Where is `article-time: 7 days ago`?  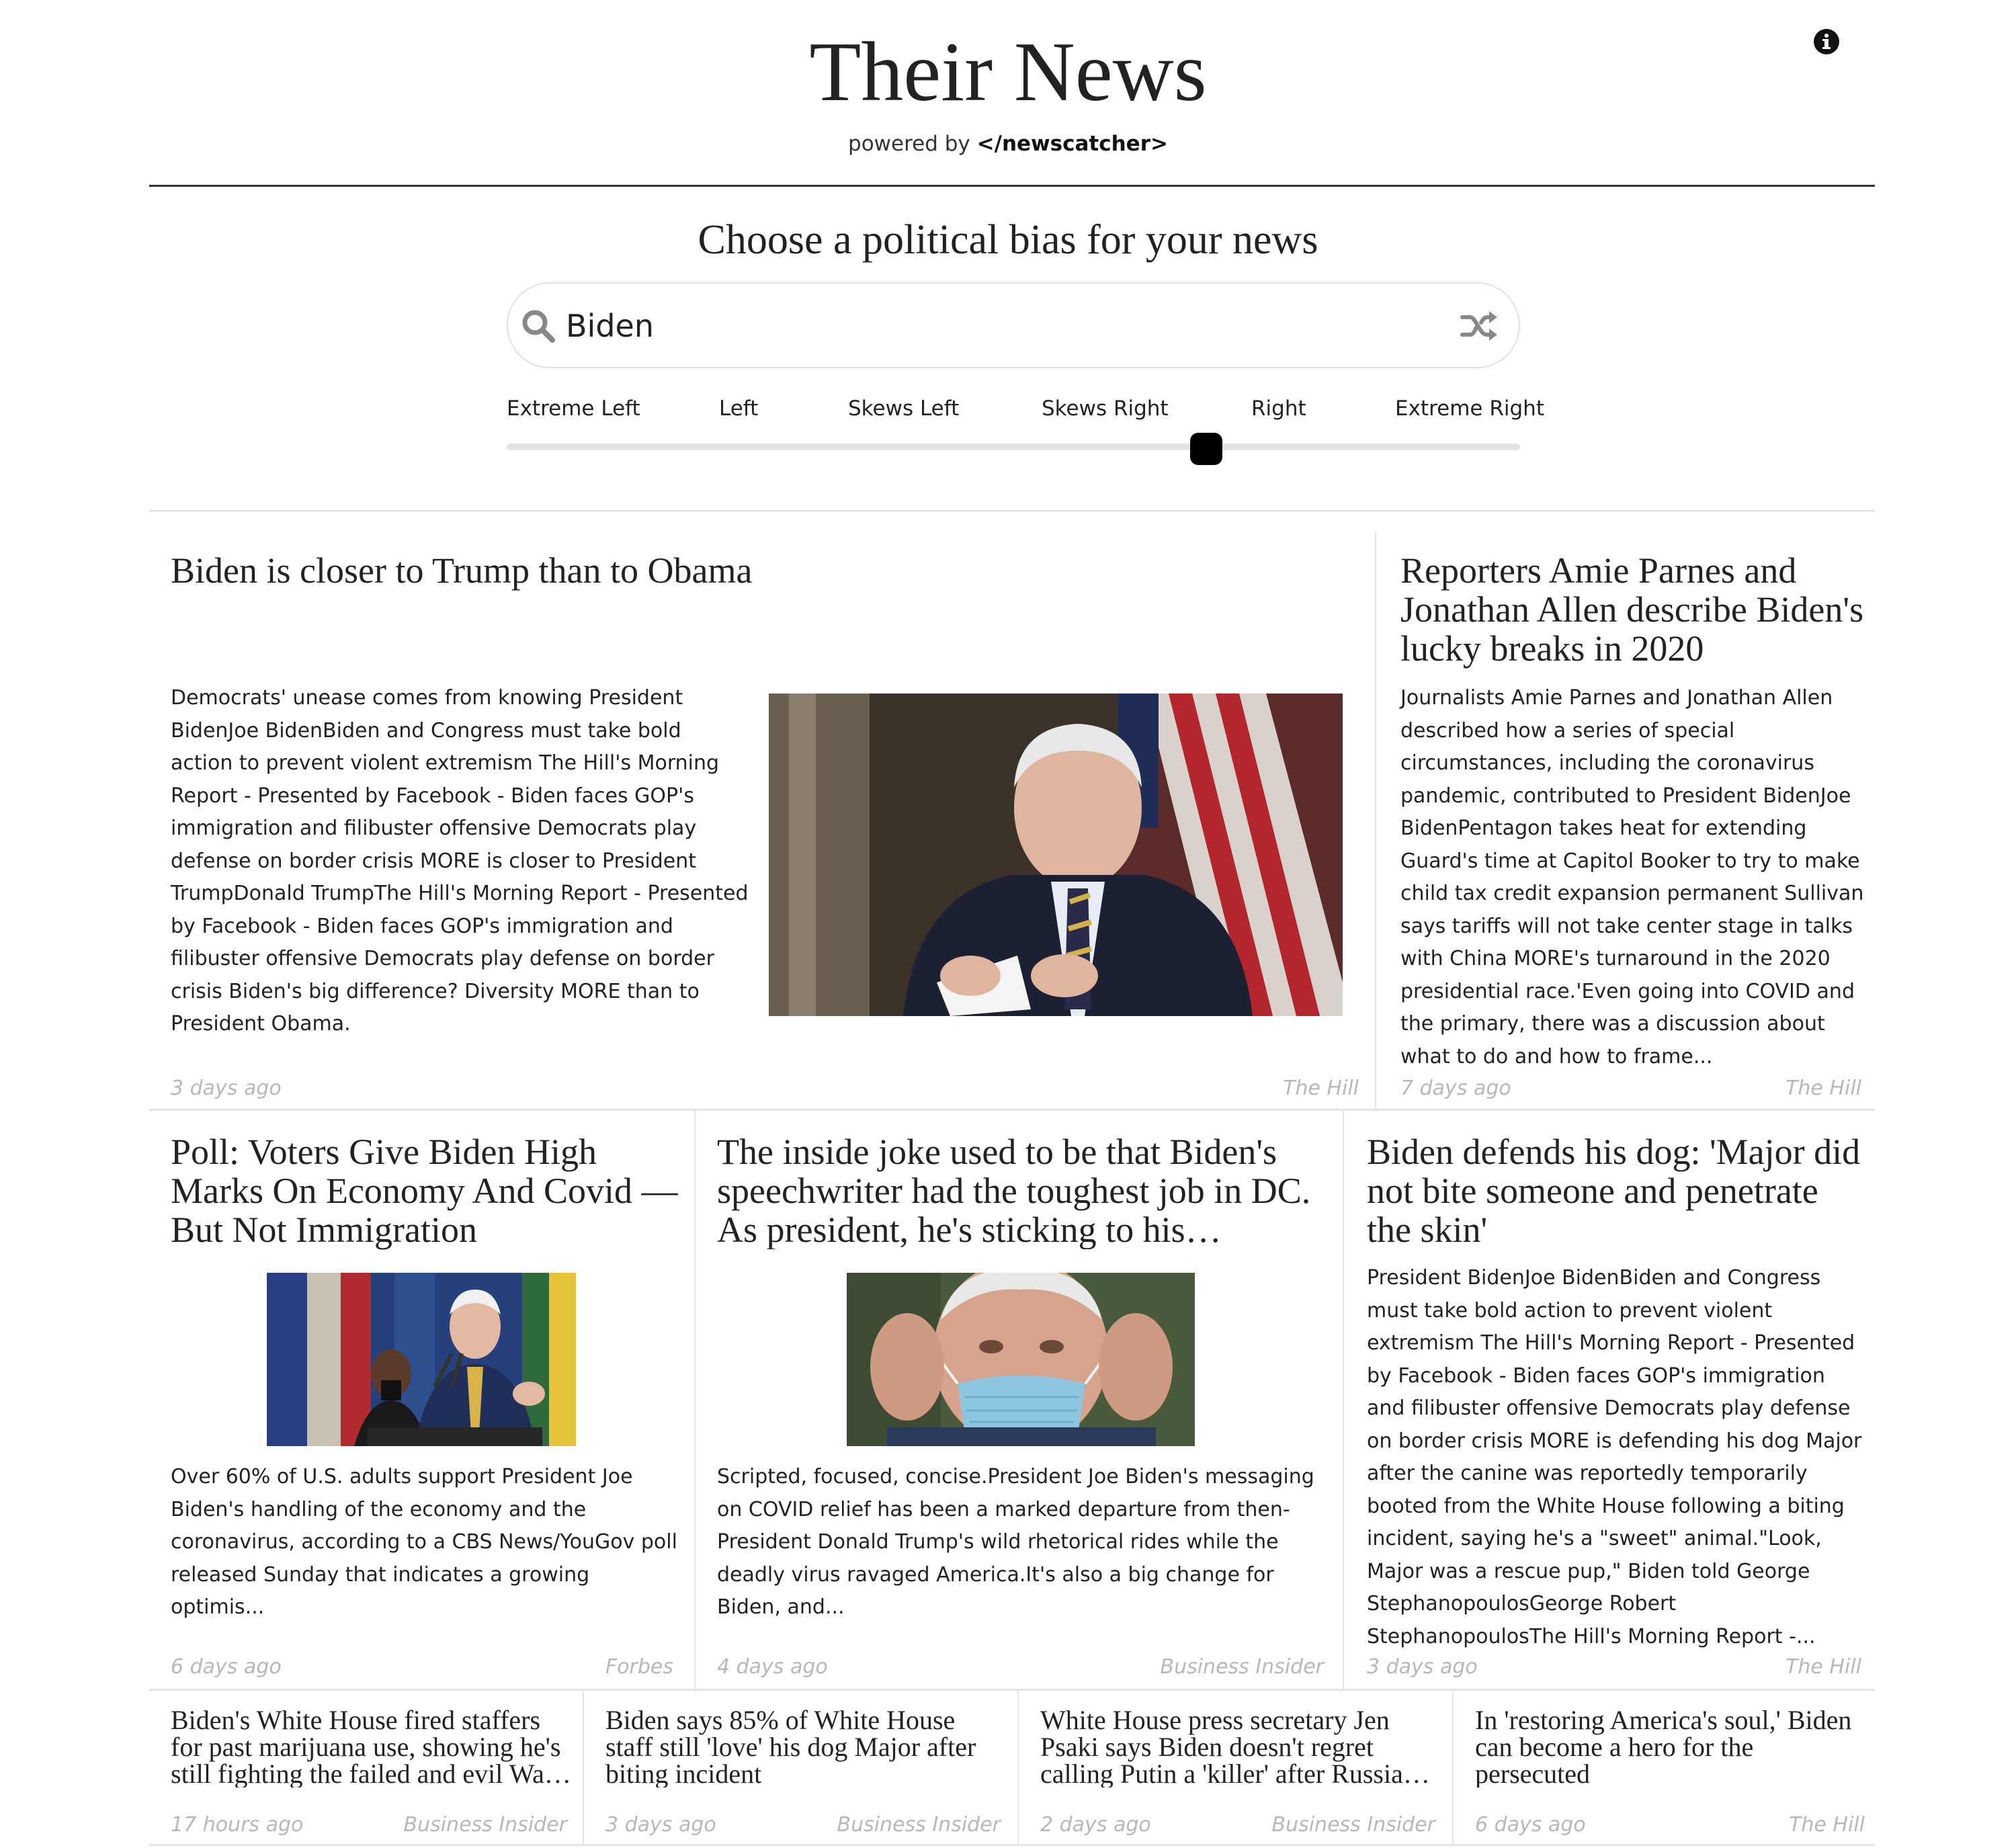
article-time: 7 days ago is located at coordinates (1456, 1089).